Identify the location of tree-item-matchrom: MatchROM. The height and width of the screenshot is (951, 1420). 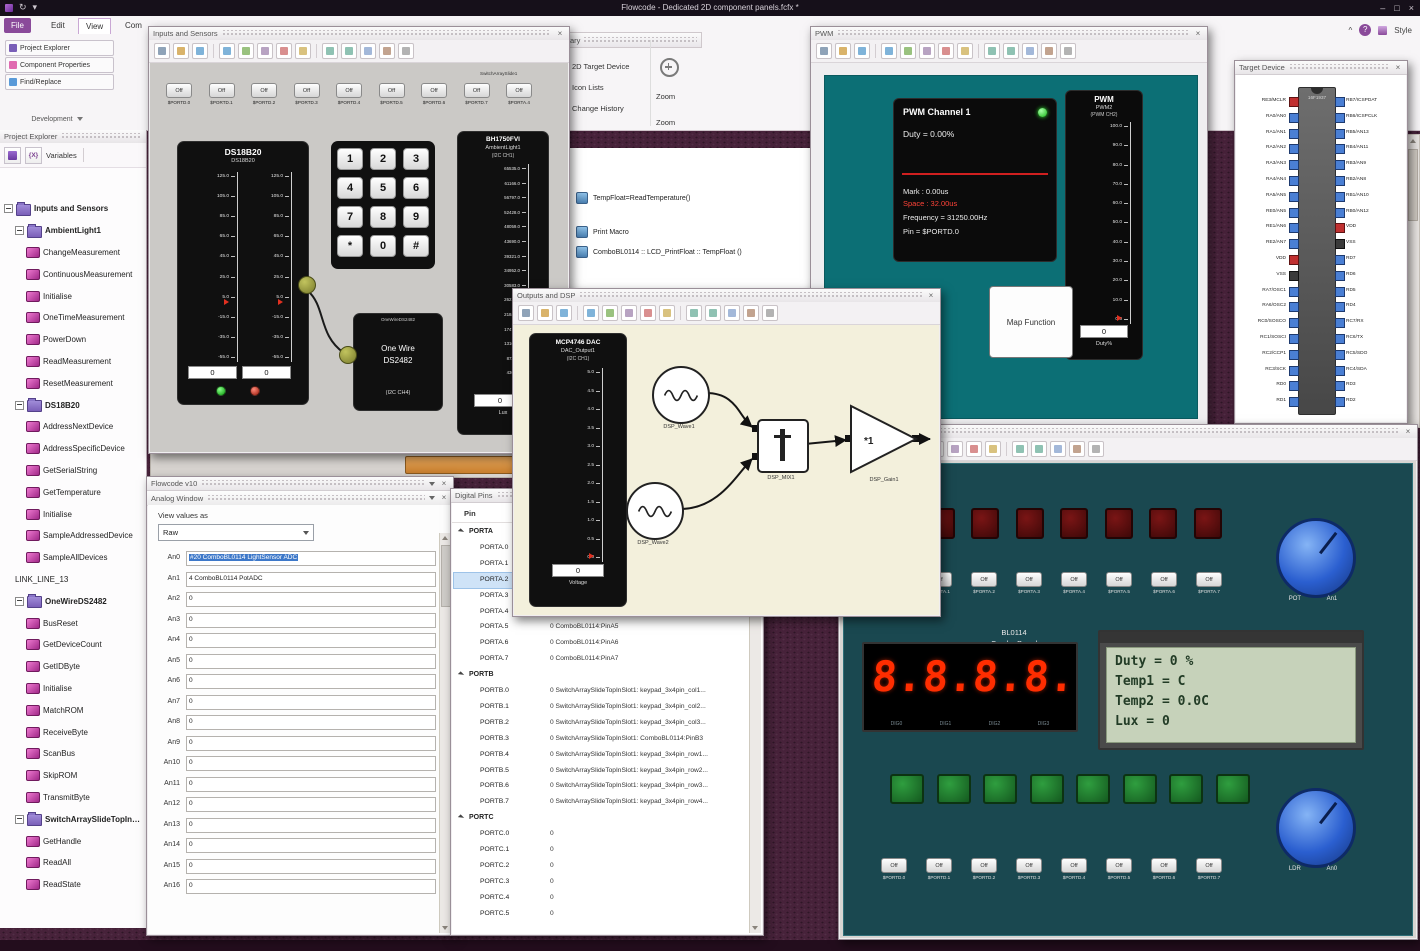
(73, 710).